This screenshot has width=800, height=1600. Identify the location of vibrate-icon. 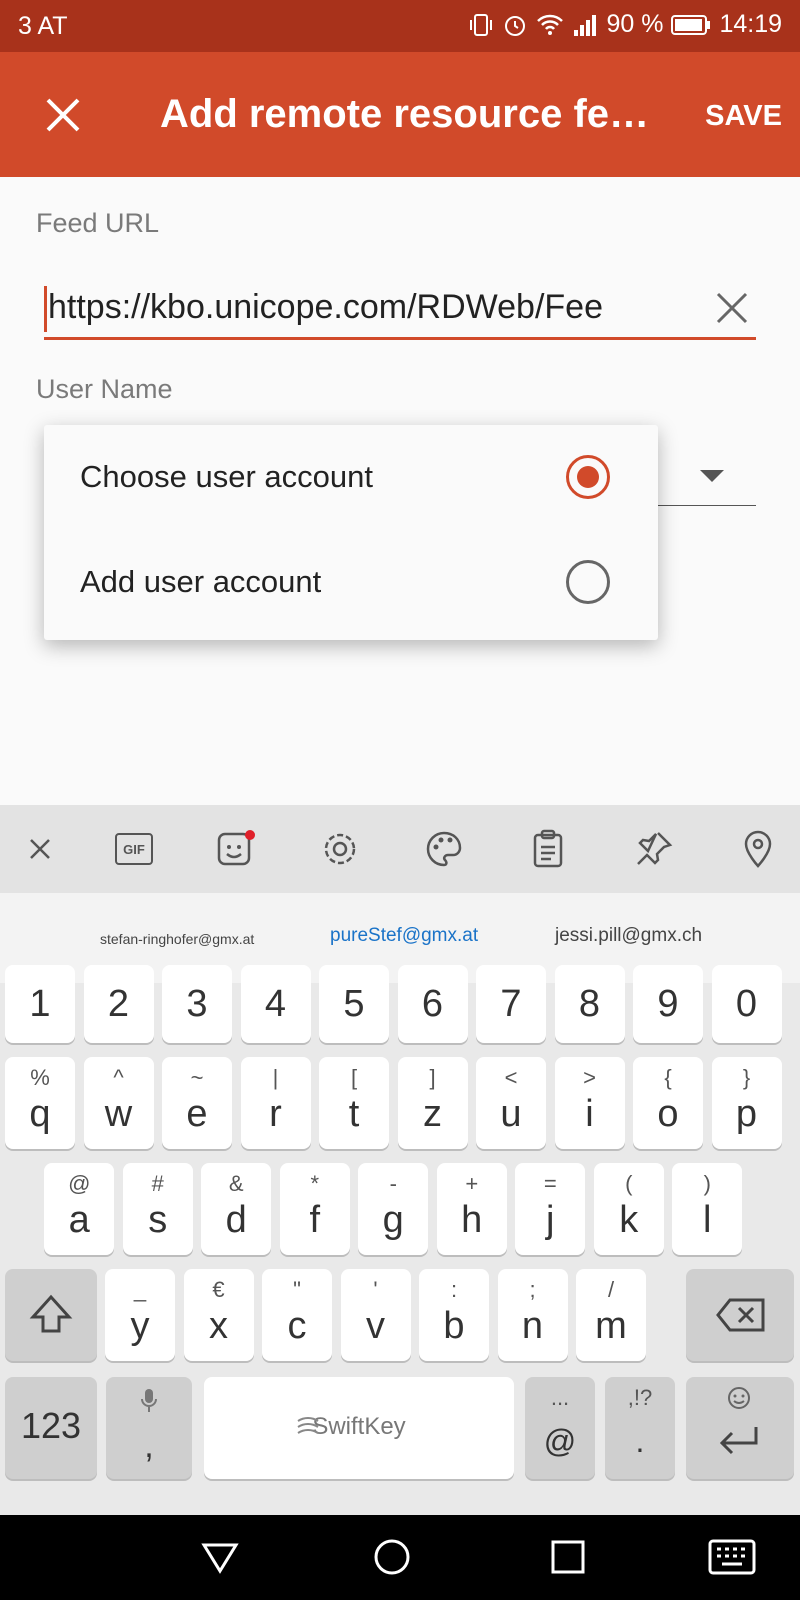
(481, 24).